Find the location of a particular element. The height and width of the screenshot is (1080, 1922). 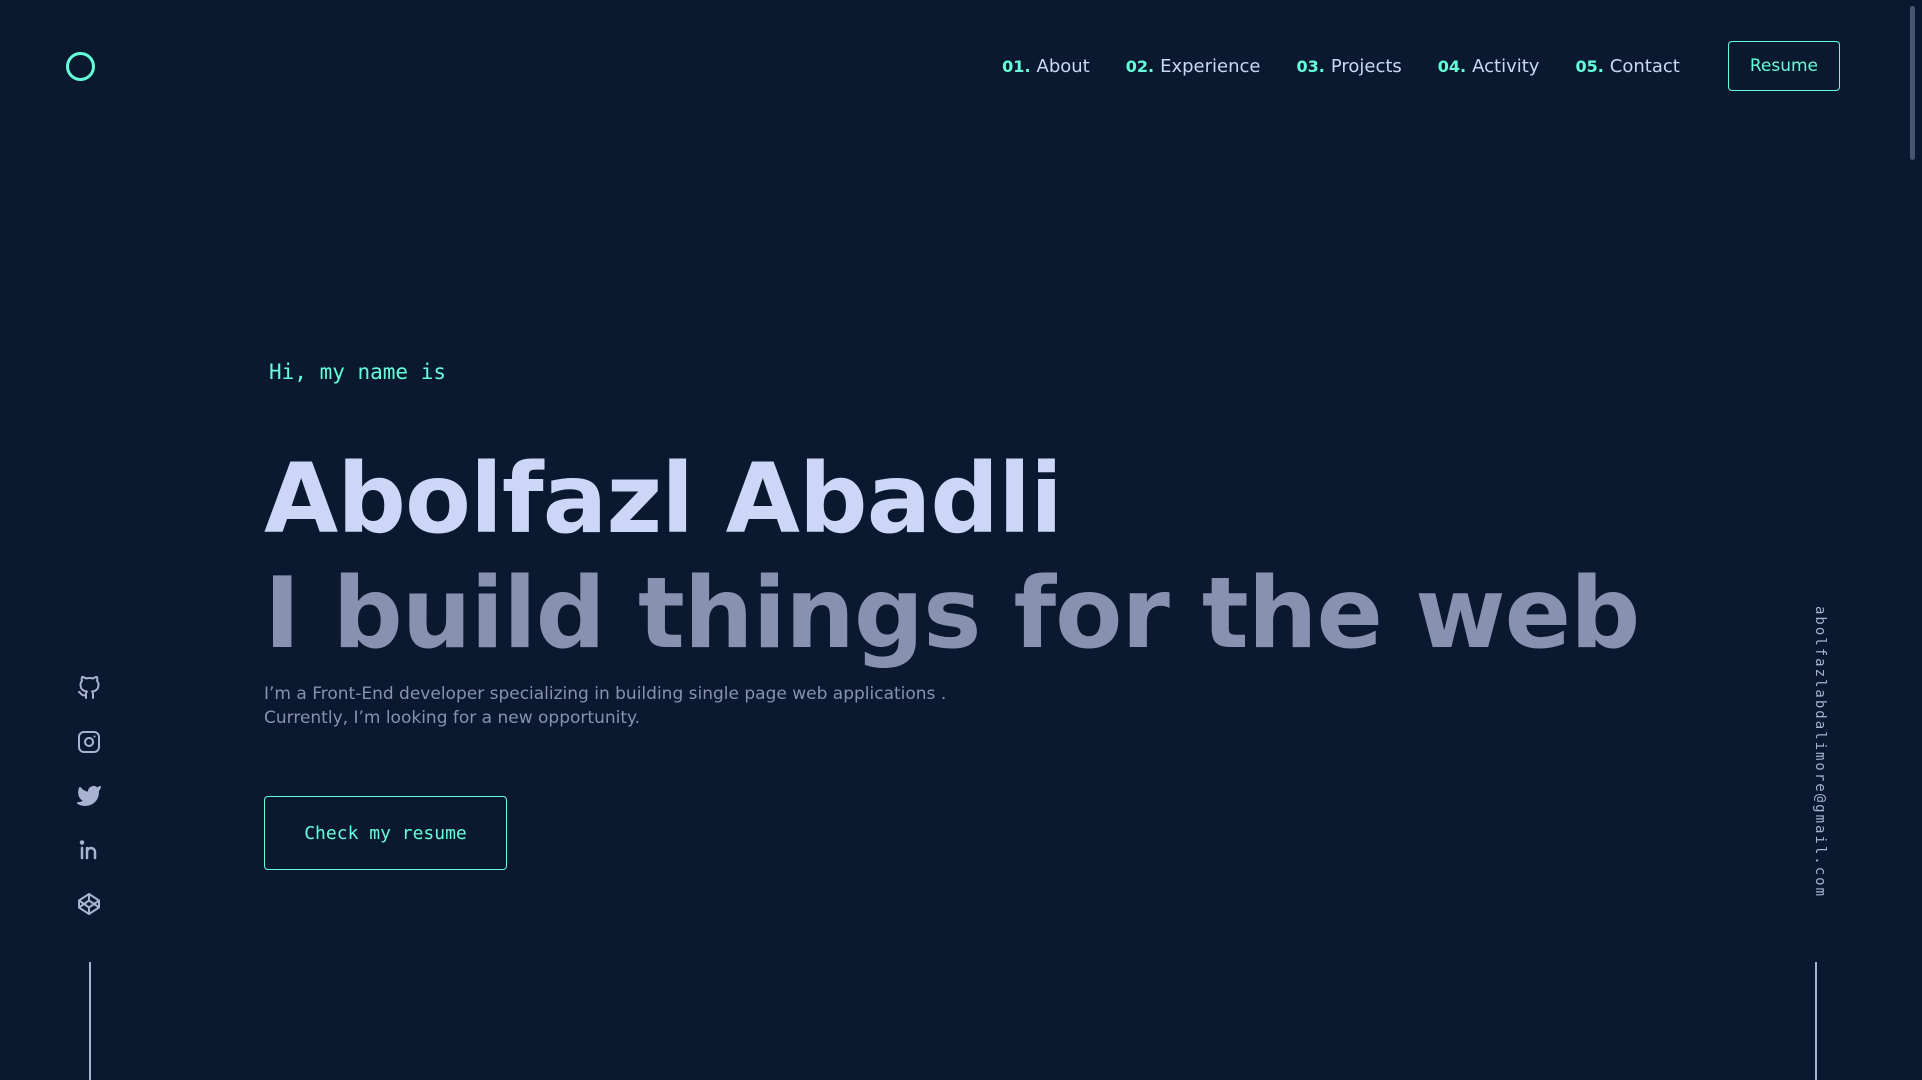

nav-item-about: 01. About is located at coordinates (1046, 66).